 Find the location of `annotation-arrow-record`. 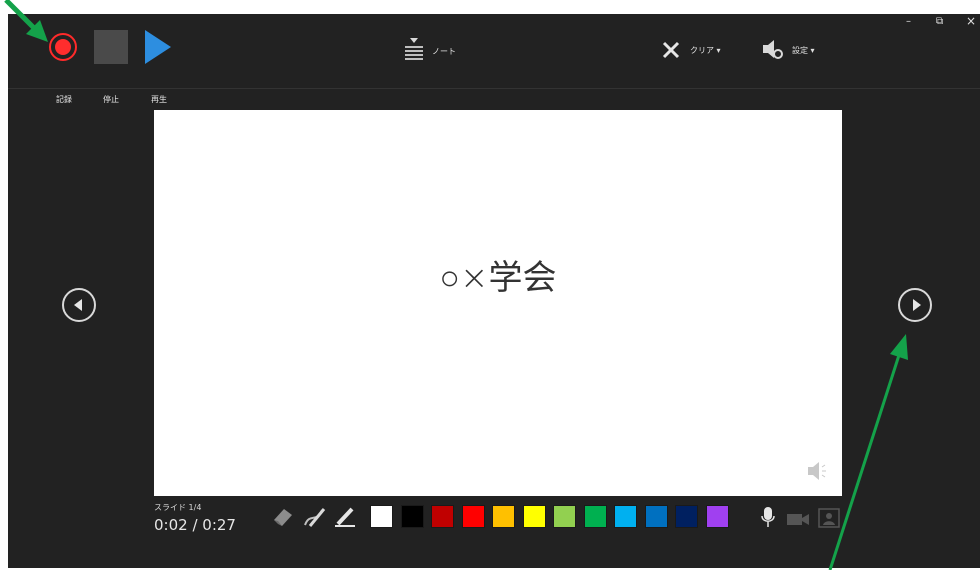

annotation-arrow-record is located at coordinates (35, 32).